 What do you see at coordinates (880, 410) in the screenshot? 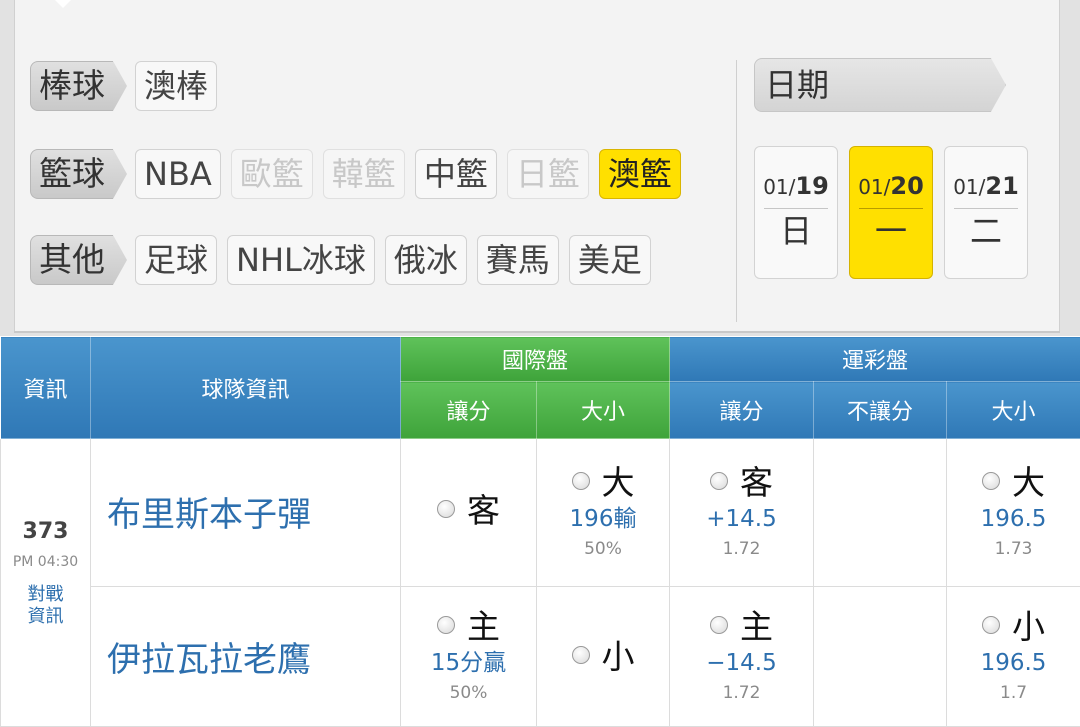
I see `header-lottery-moneyline: 不讓分` at bounding box center [880, 410].